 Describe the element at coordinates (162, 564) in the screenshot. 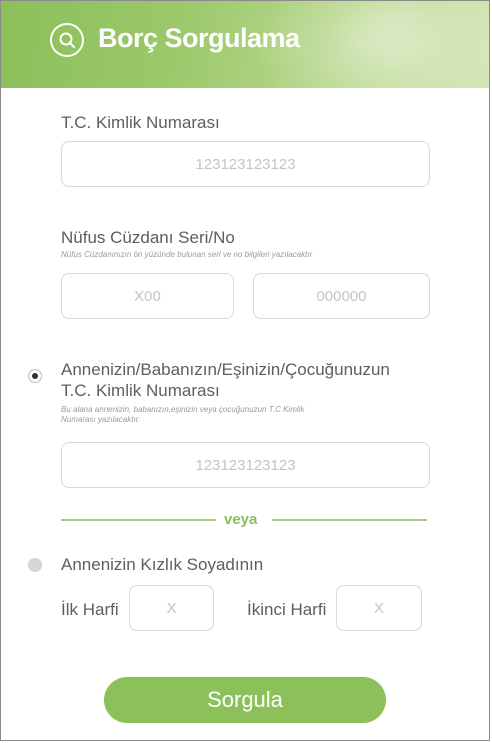

I see `maiden-label: Annenizin Kızlık Soyadının` at that location.